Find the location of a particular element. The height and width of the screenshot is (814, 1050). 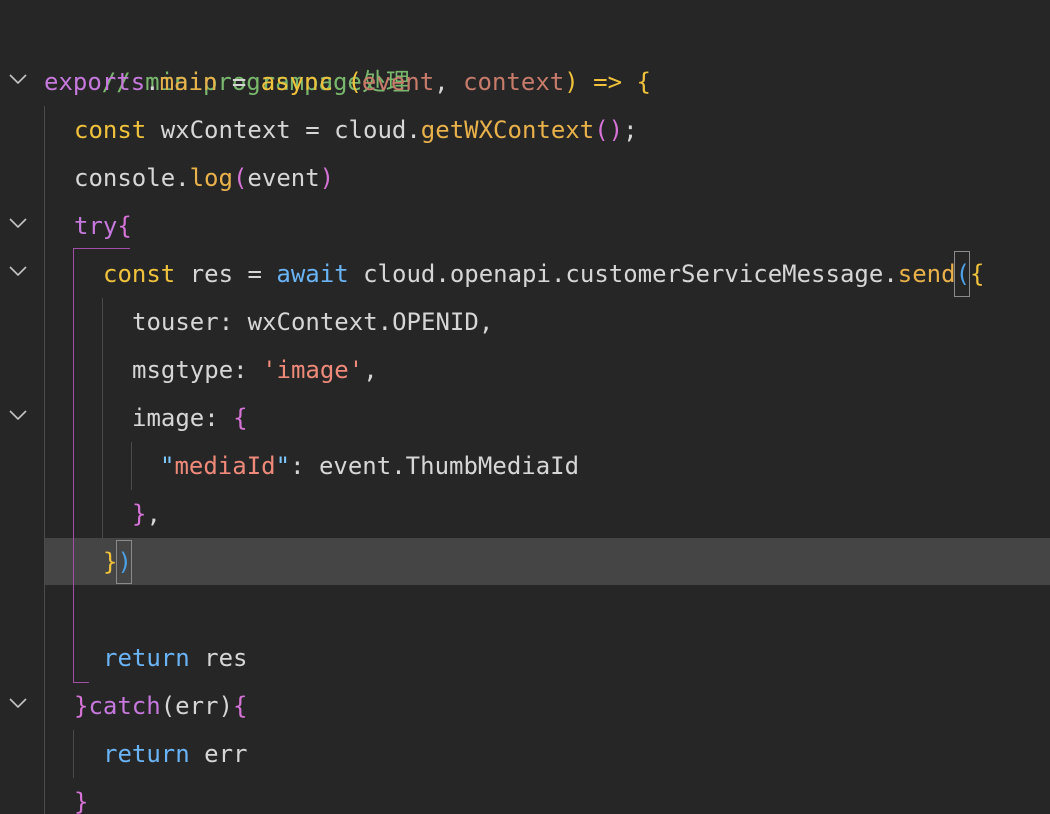

token: async is located at coordinates (297, 82).